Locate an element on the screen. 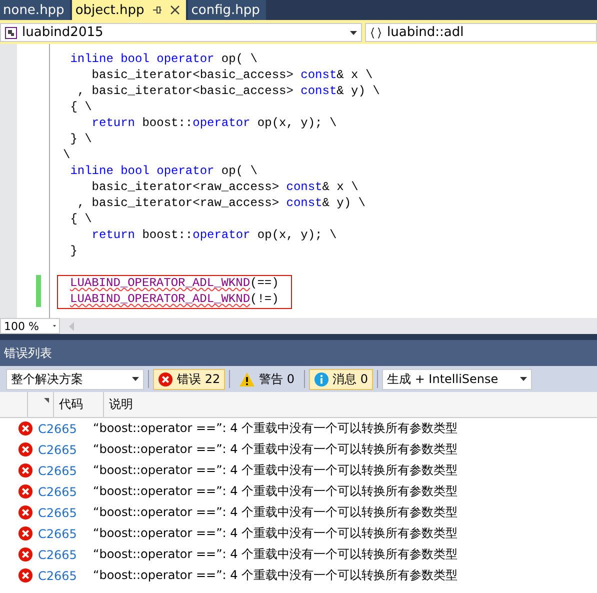 This screenshot has height=593, width=597. filter-button: 消息 0 is located at coordinates (340, 379).